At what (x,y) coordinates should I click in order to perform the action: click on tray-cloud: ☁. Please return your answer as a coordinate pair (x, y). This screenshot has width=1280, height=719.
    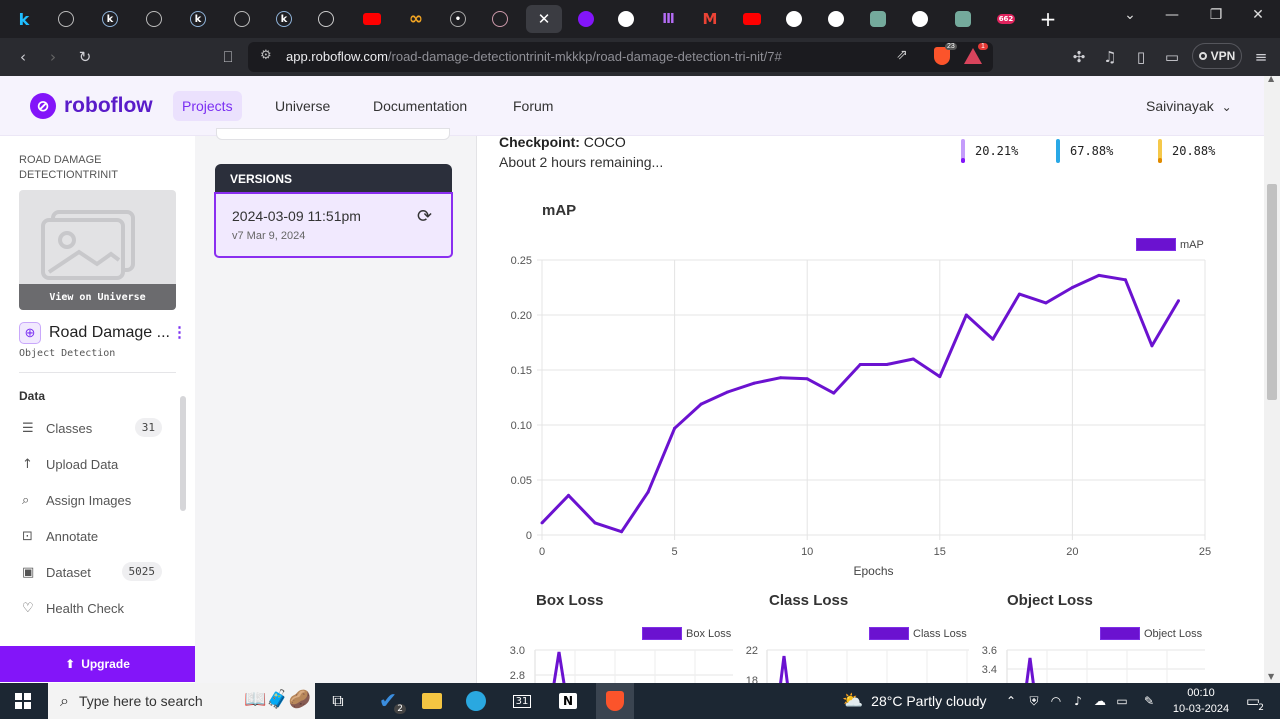
    Looking at the image, I should click on (1100, 701).